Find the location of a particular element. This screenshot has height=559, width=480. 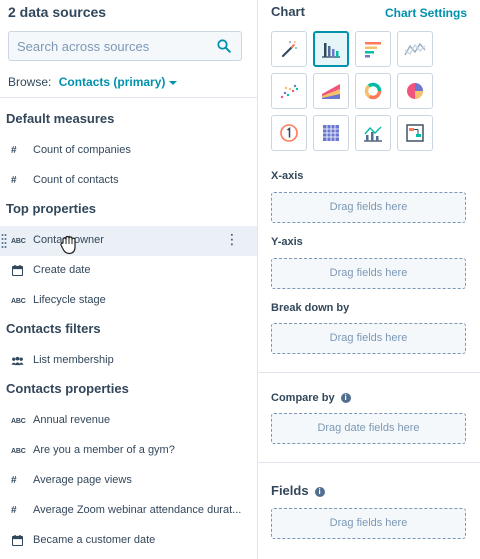

field-item-average-page-views: # Average page views is located at coordinates (128, 481).